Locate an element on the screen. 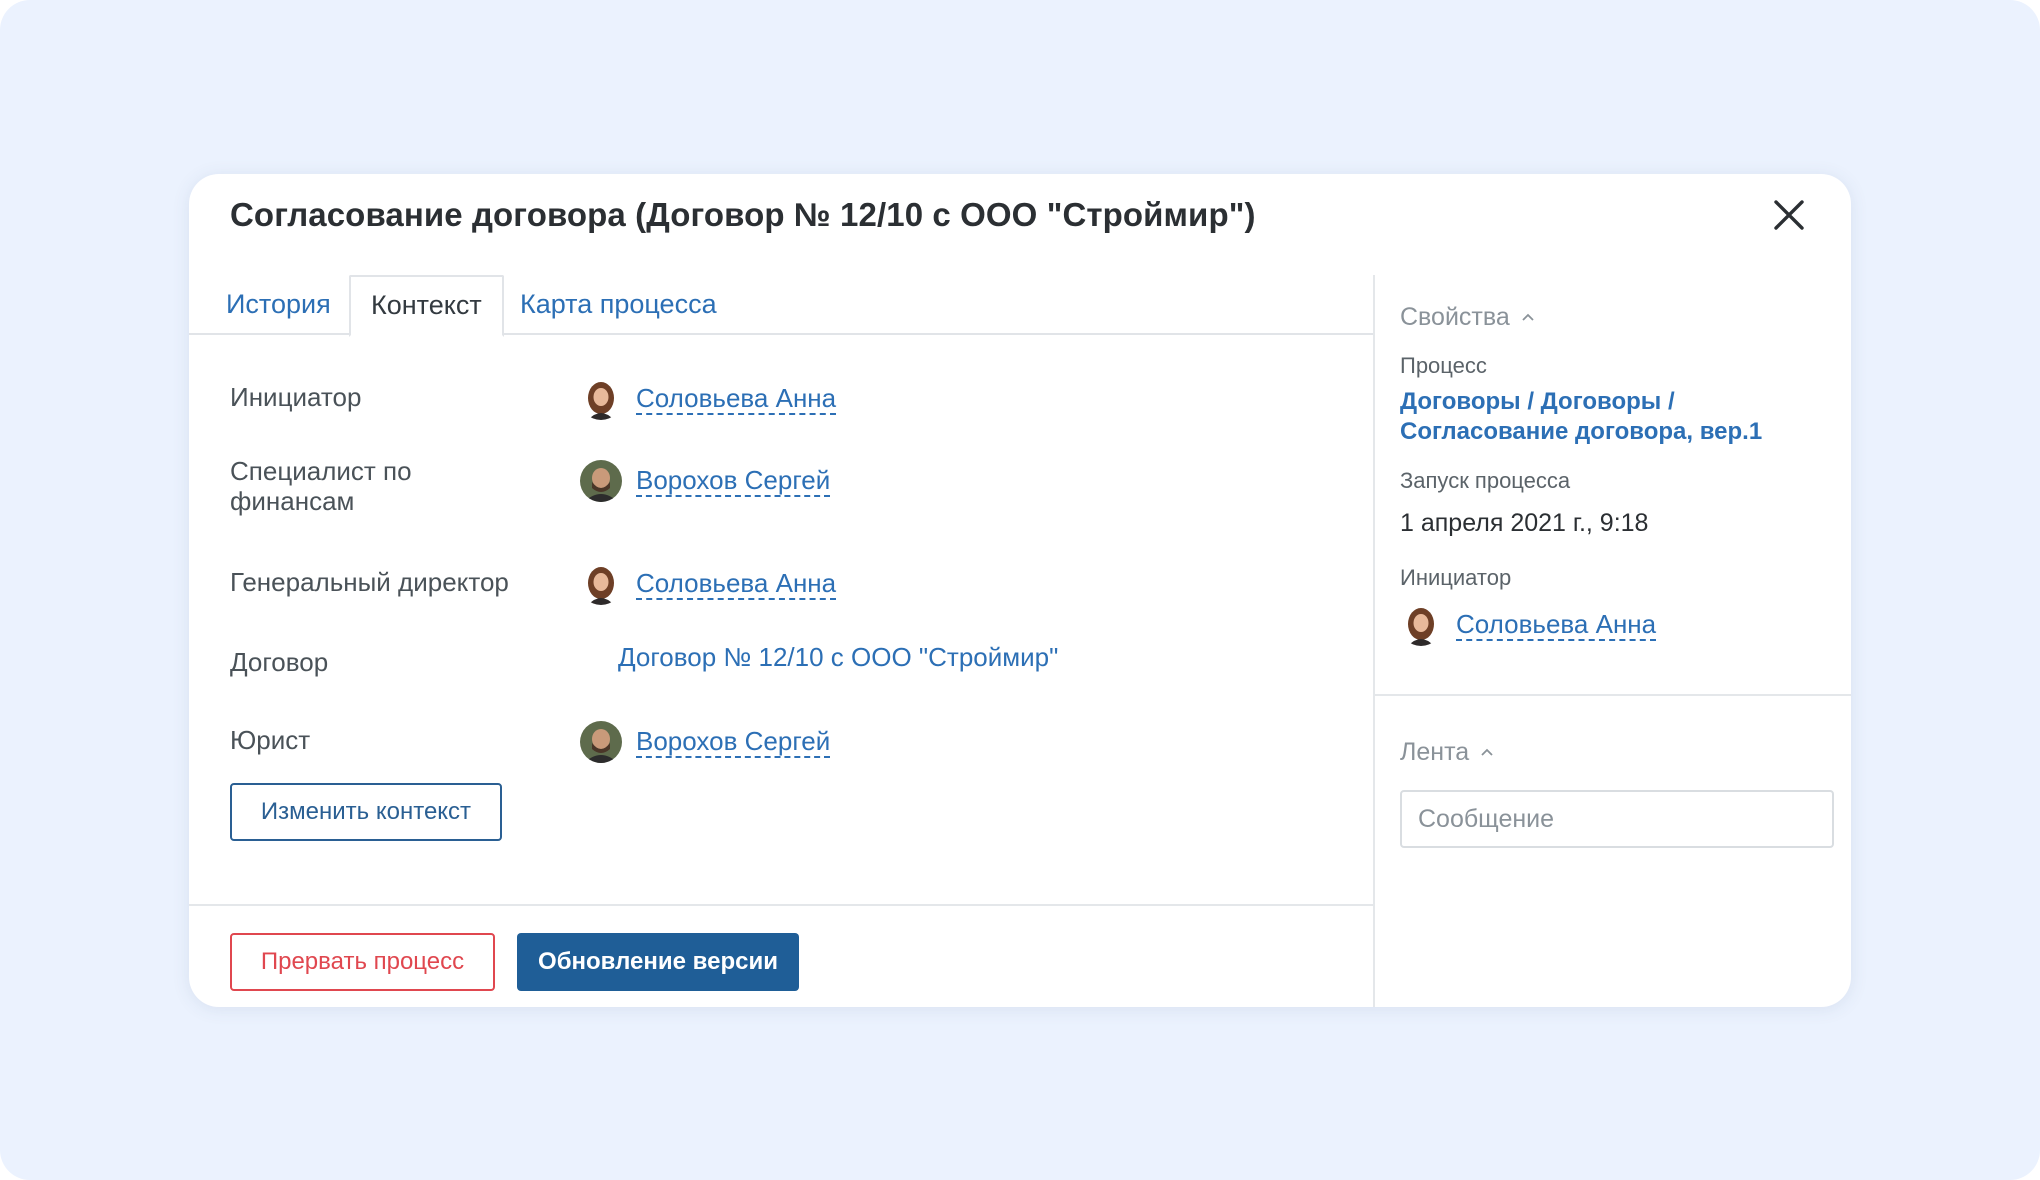 The image size is (2040, 1180). field-row-contract: Договор Договор № 12/10 с ООО "Строймир" is located at coordinates (780, 664).